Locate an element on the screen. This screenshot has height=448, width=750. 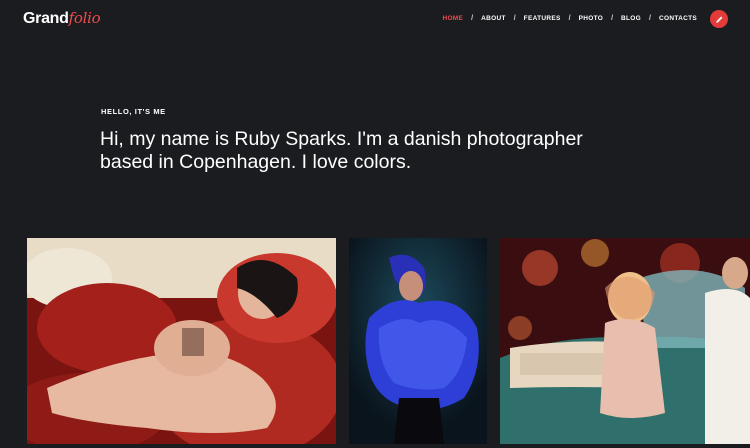
logo-main-text: Grand is located at coordinates (46, 18).